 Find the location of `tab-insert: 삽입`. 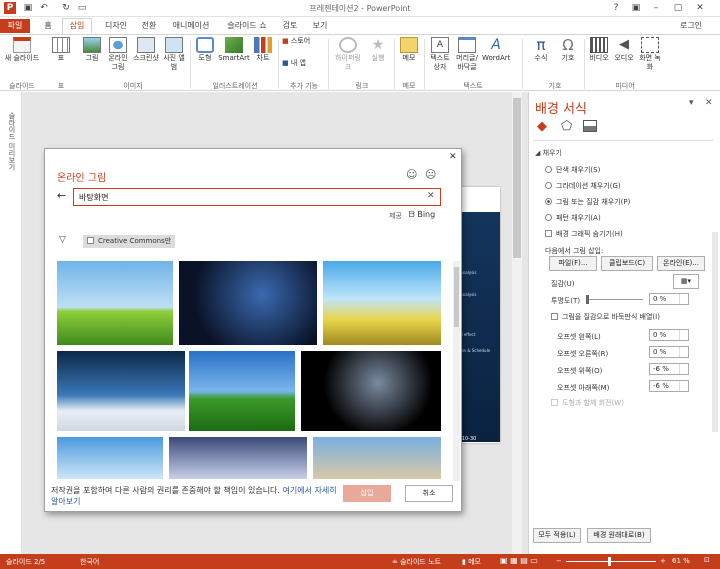

tab-insert: 삽입 is located at coordinates (77, 26).